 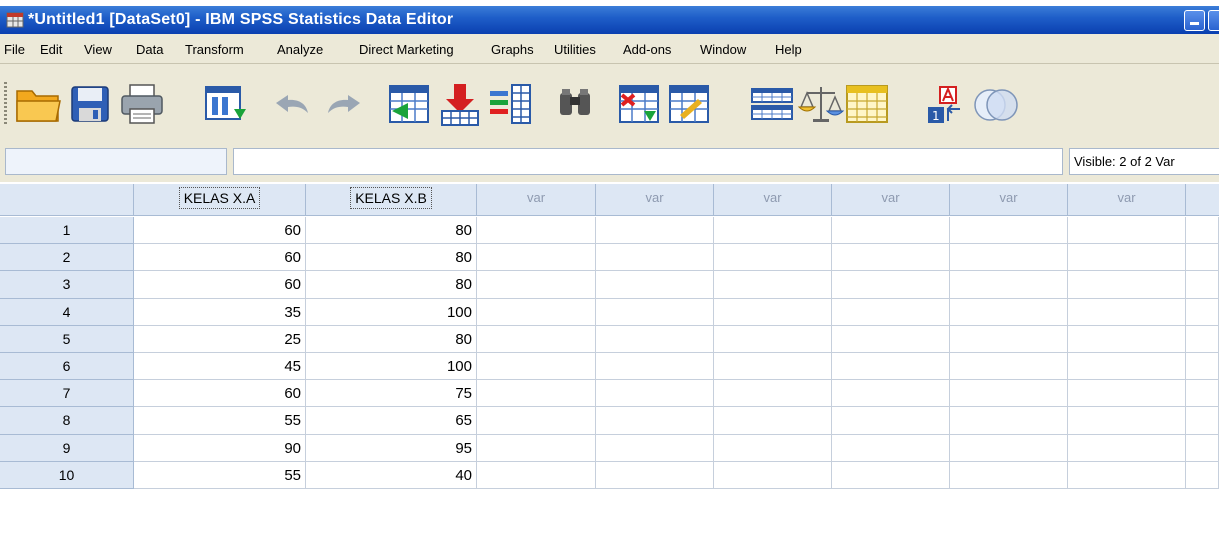 I want to click on data-cell-kelas-xb: 95, so click(x=391, y=448).